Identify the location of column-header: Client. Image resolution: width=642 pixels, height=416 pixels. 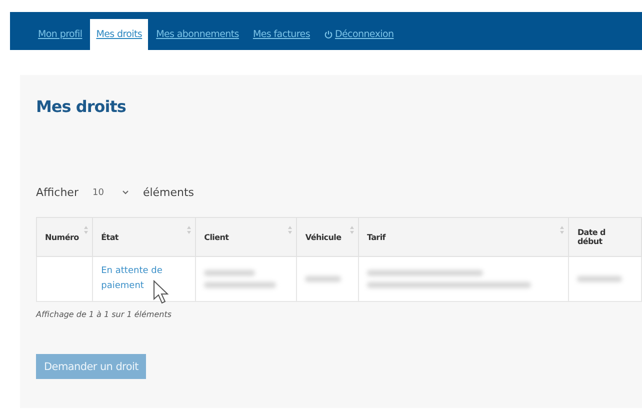
(246, 237).